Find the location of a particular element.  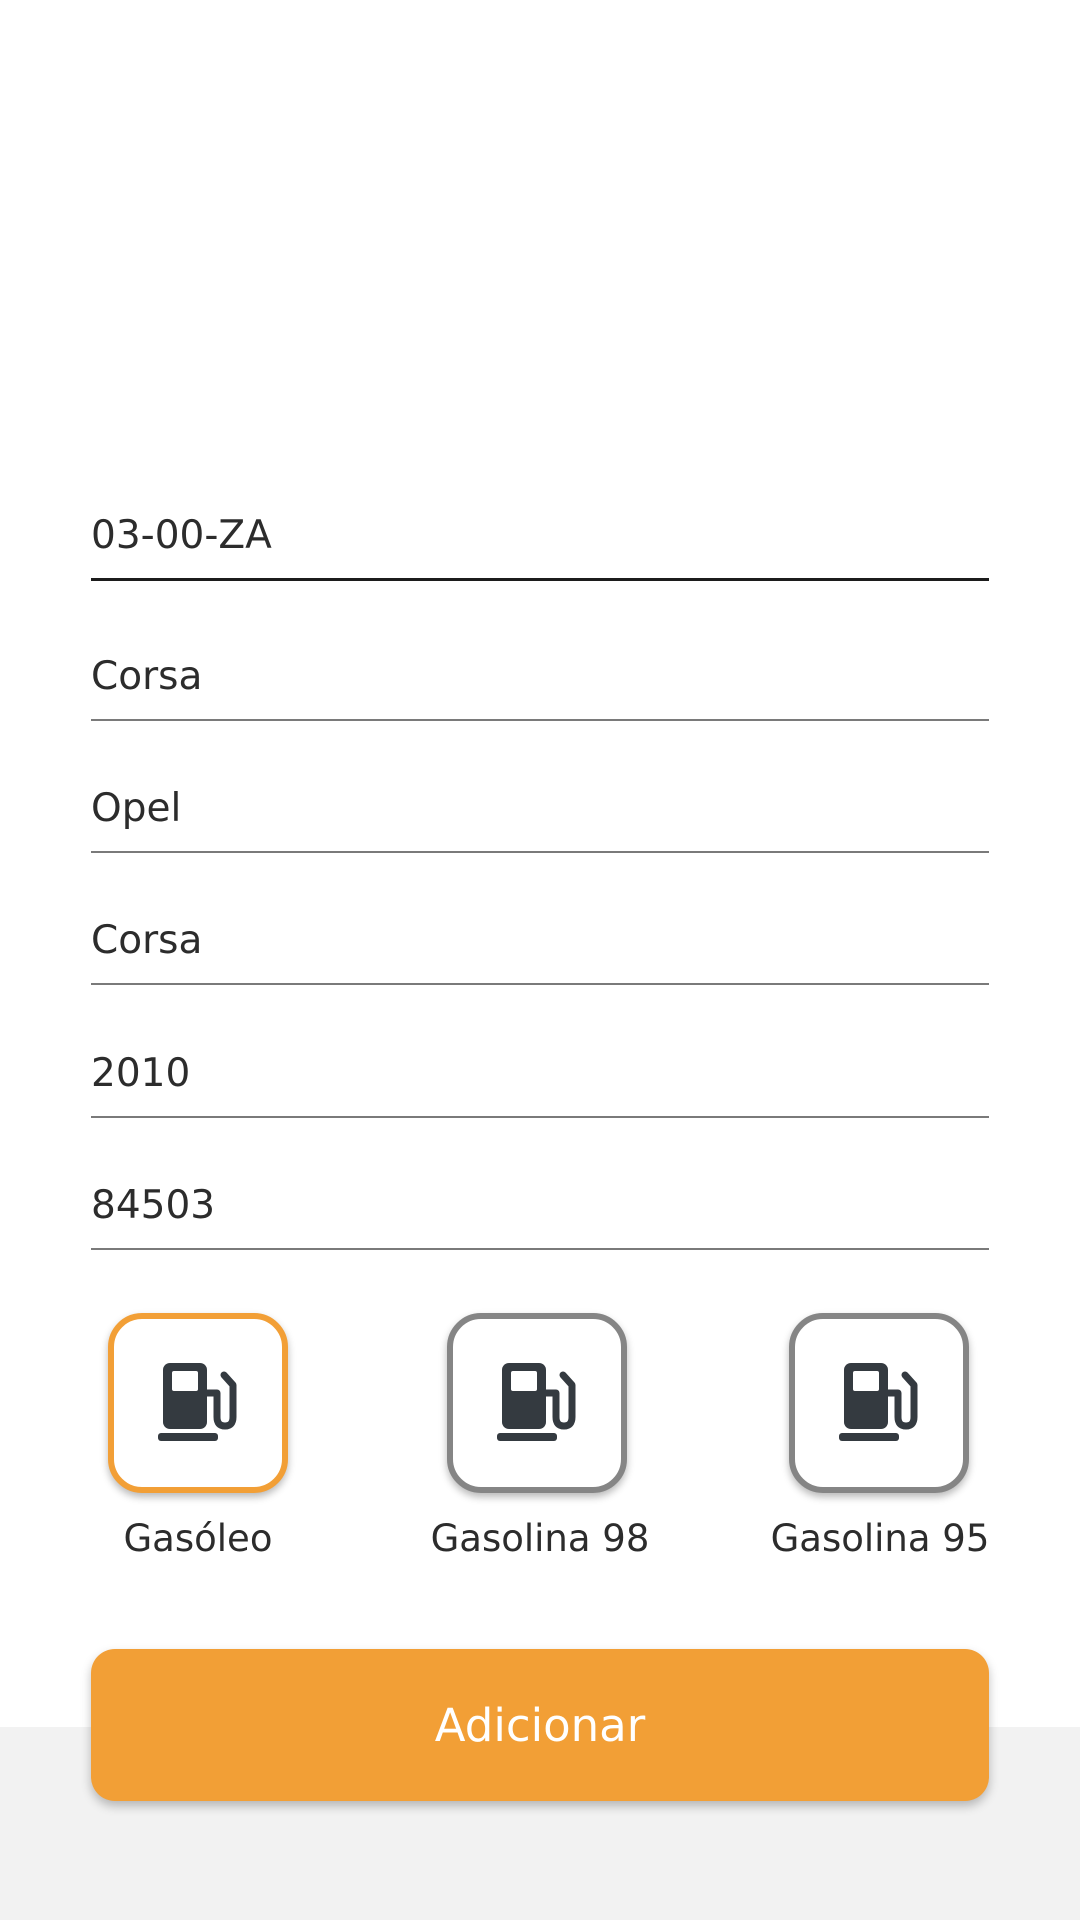

brand-value: Opel is located at coordinates (136, 808).